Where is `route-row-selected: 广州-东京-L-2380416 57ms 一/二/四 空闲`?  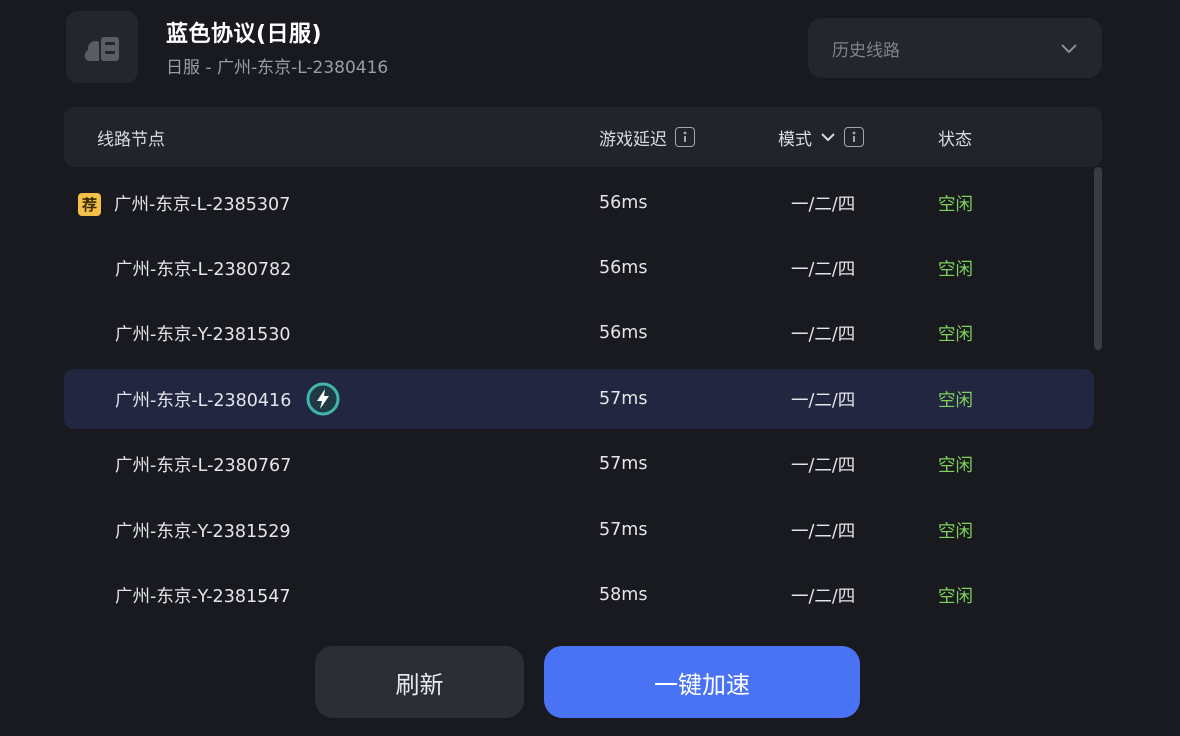
route-row-selected: 广州-东京-L-2380416 57ms 一/二/四 空闲 is located at coordinates (579, 399).